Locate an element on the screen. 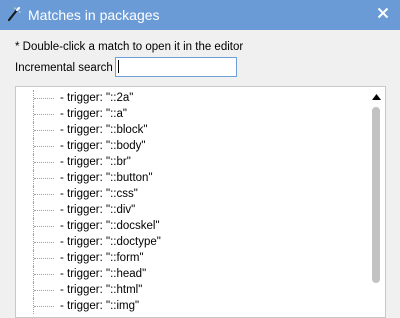  scroll-up-button is located at coordinates (376, 95).